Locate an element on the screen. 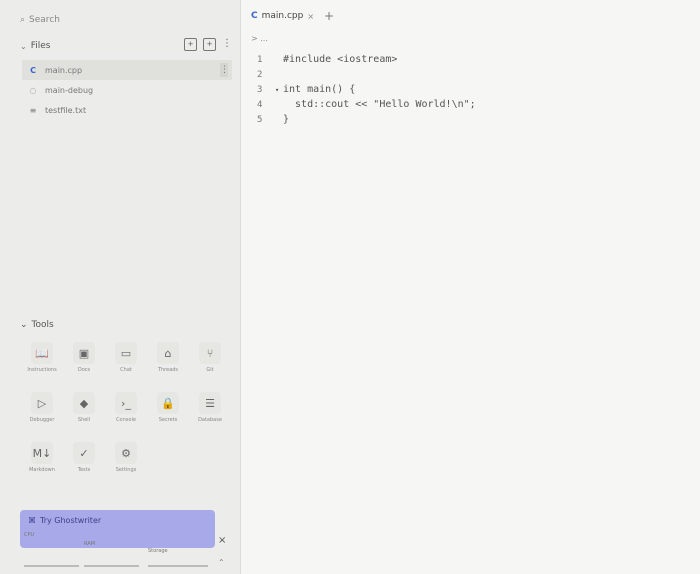  console-icon: ›_ is located at coordinates (126, 403).